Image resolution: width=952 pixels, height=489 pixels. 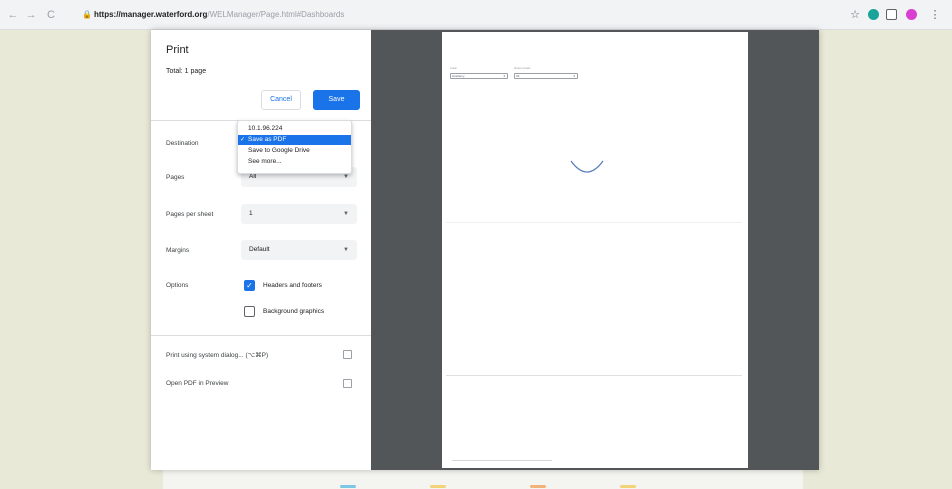 What do you see at coordinates (13, 15) in the screenshot?
I see `back-icon: ←` at bounding box center [13, 15].